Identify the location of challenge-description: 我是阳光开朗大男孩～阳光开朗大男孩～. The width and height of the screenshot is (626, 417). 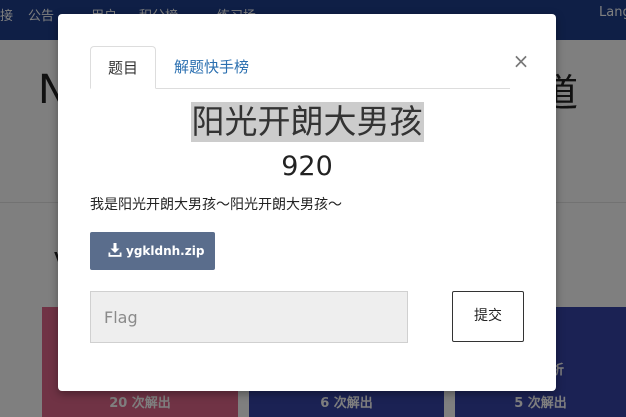
(216, 205).